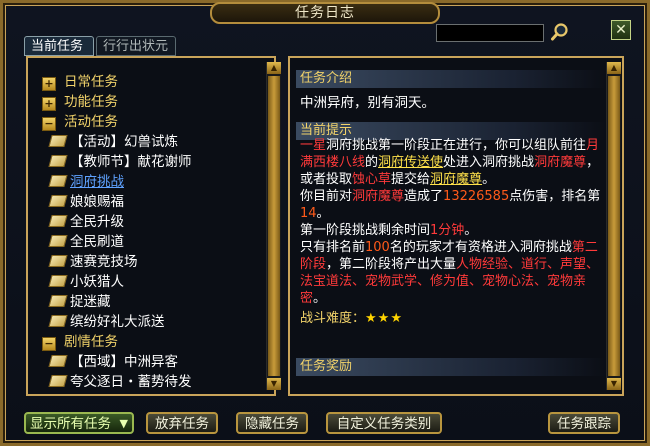  I want to click on category-label: 剧情任务, so click(91, 342).